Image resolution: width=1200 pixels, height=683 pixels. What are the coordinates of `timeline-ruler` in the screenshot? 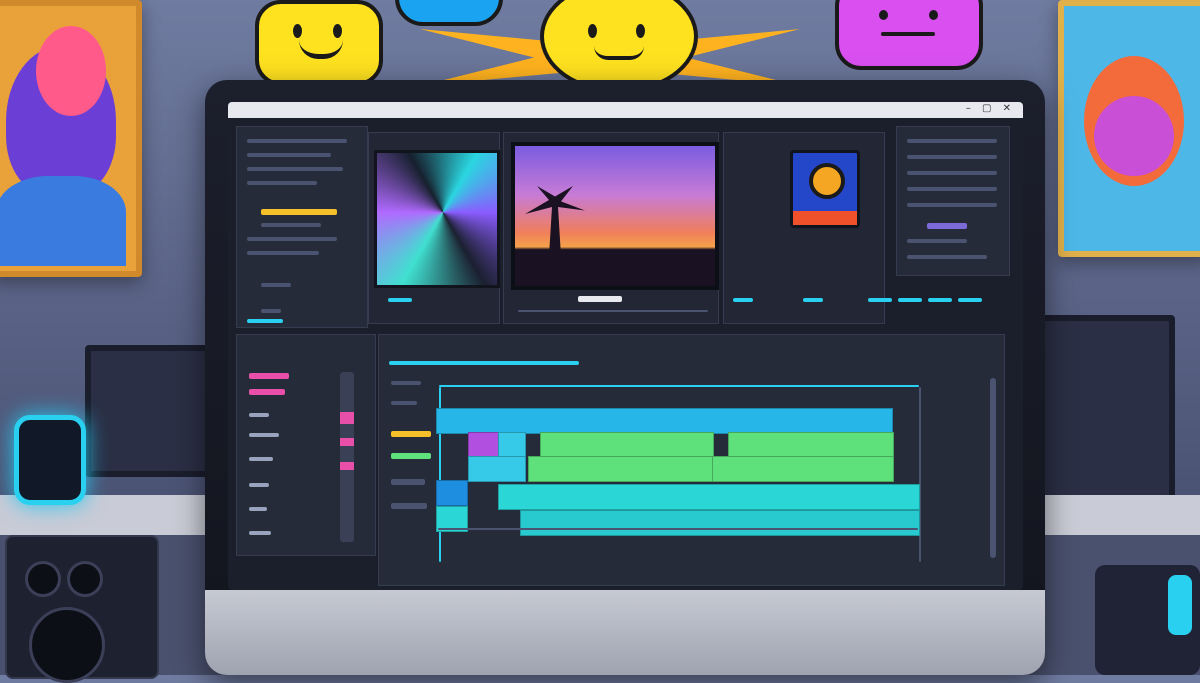 It's located at (484, 363).